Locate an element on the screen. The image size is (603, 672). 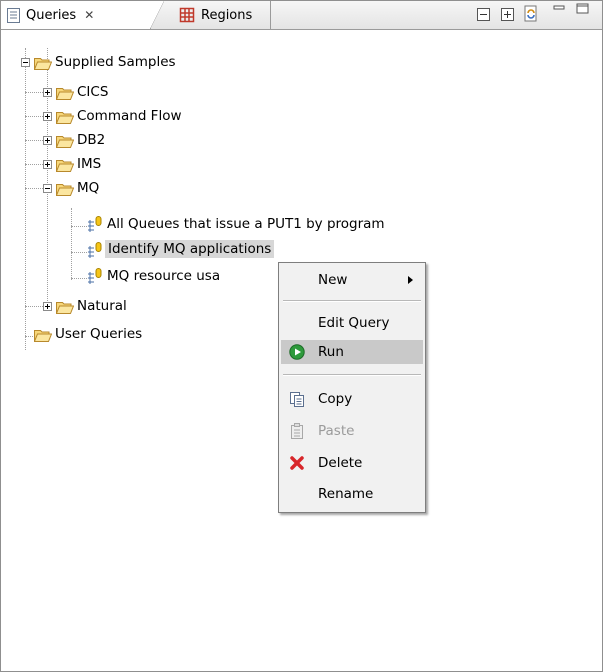
menu-item-delete: Delete is located at coordinates (352, 463).